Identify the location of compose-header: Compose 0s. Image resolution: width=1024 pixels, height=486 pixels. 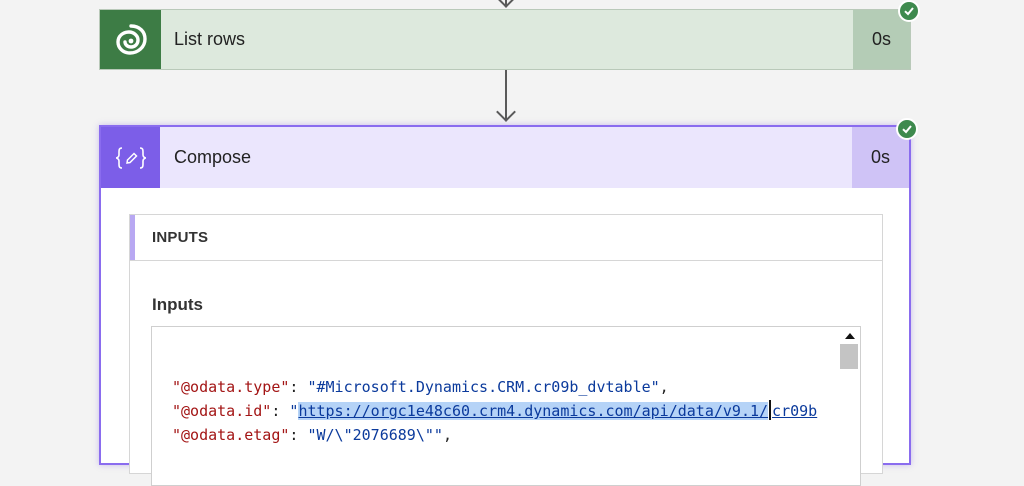
(505, 157).